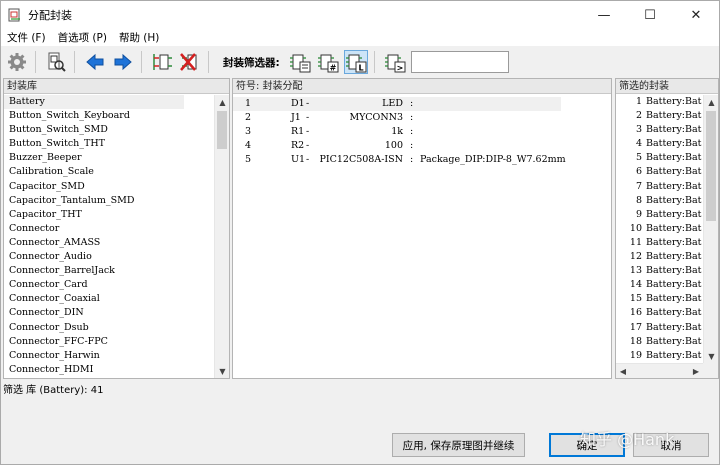 The height and width of the screenshot is (465, 720). Describe the element at coordinates (109, 187) in the screenshot. I see `library-item: Capacitor_SMD` at that location.